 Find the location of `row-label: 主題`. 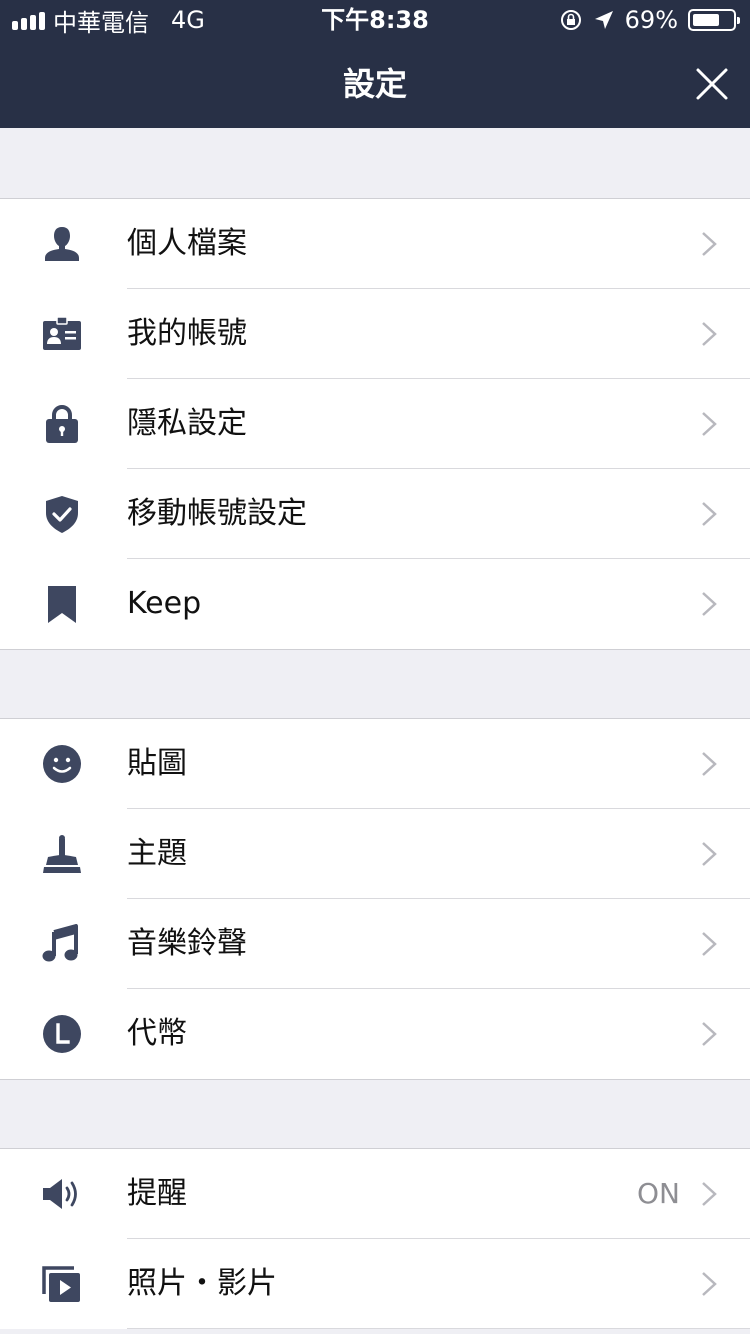

row-label: 主題 is located at coordinates (157, 853).